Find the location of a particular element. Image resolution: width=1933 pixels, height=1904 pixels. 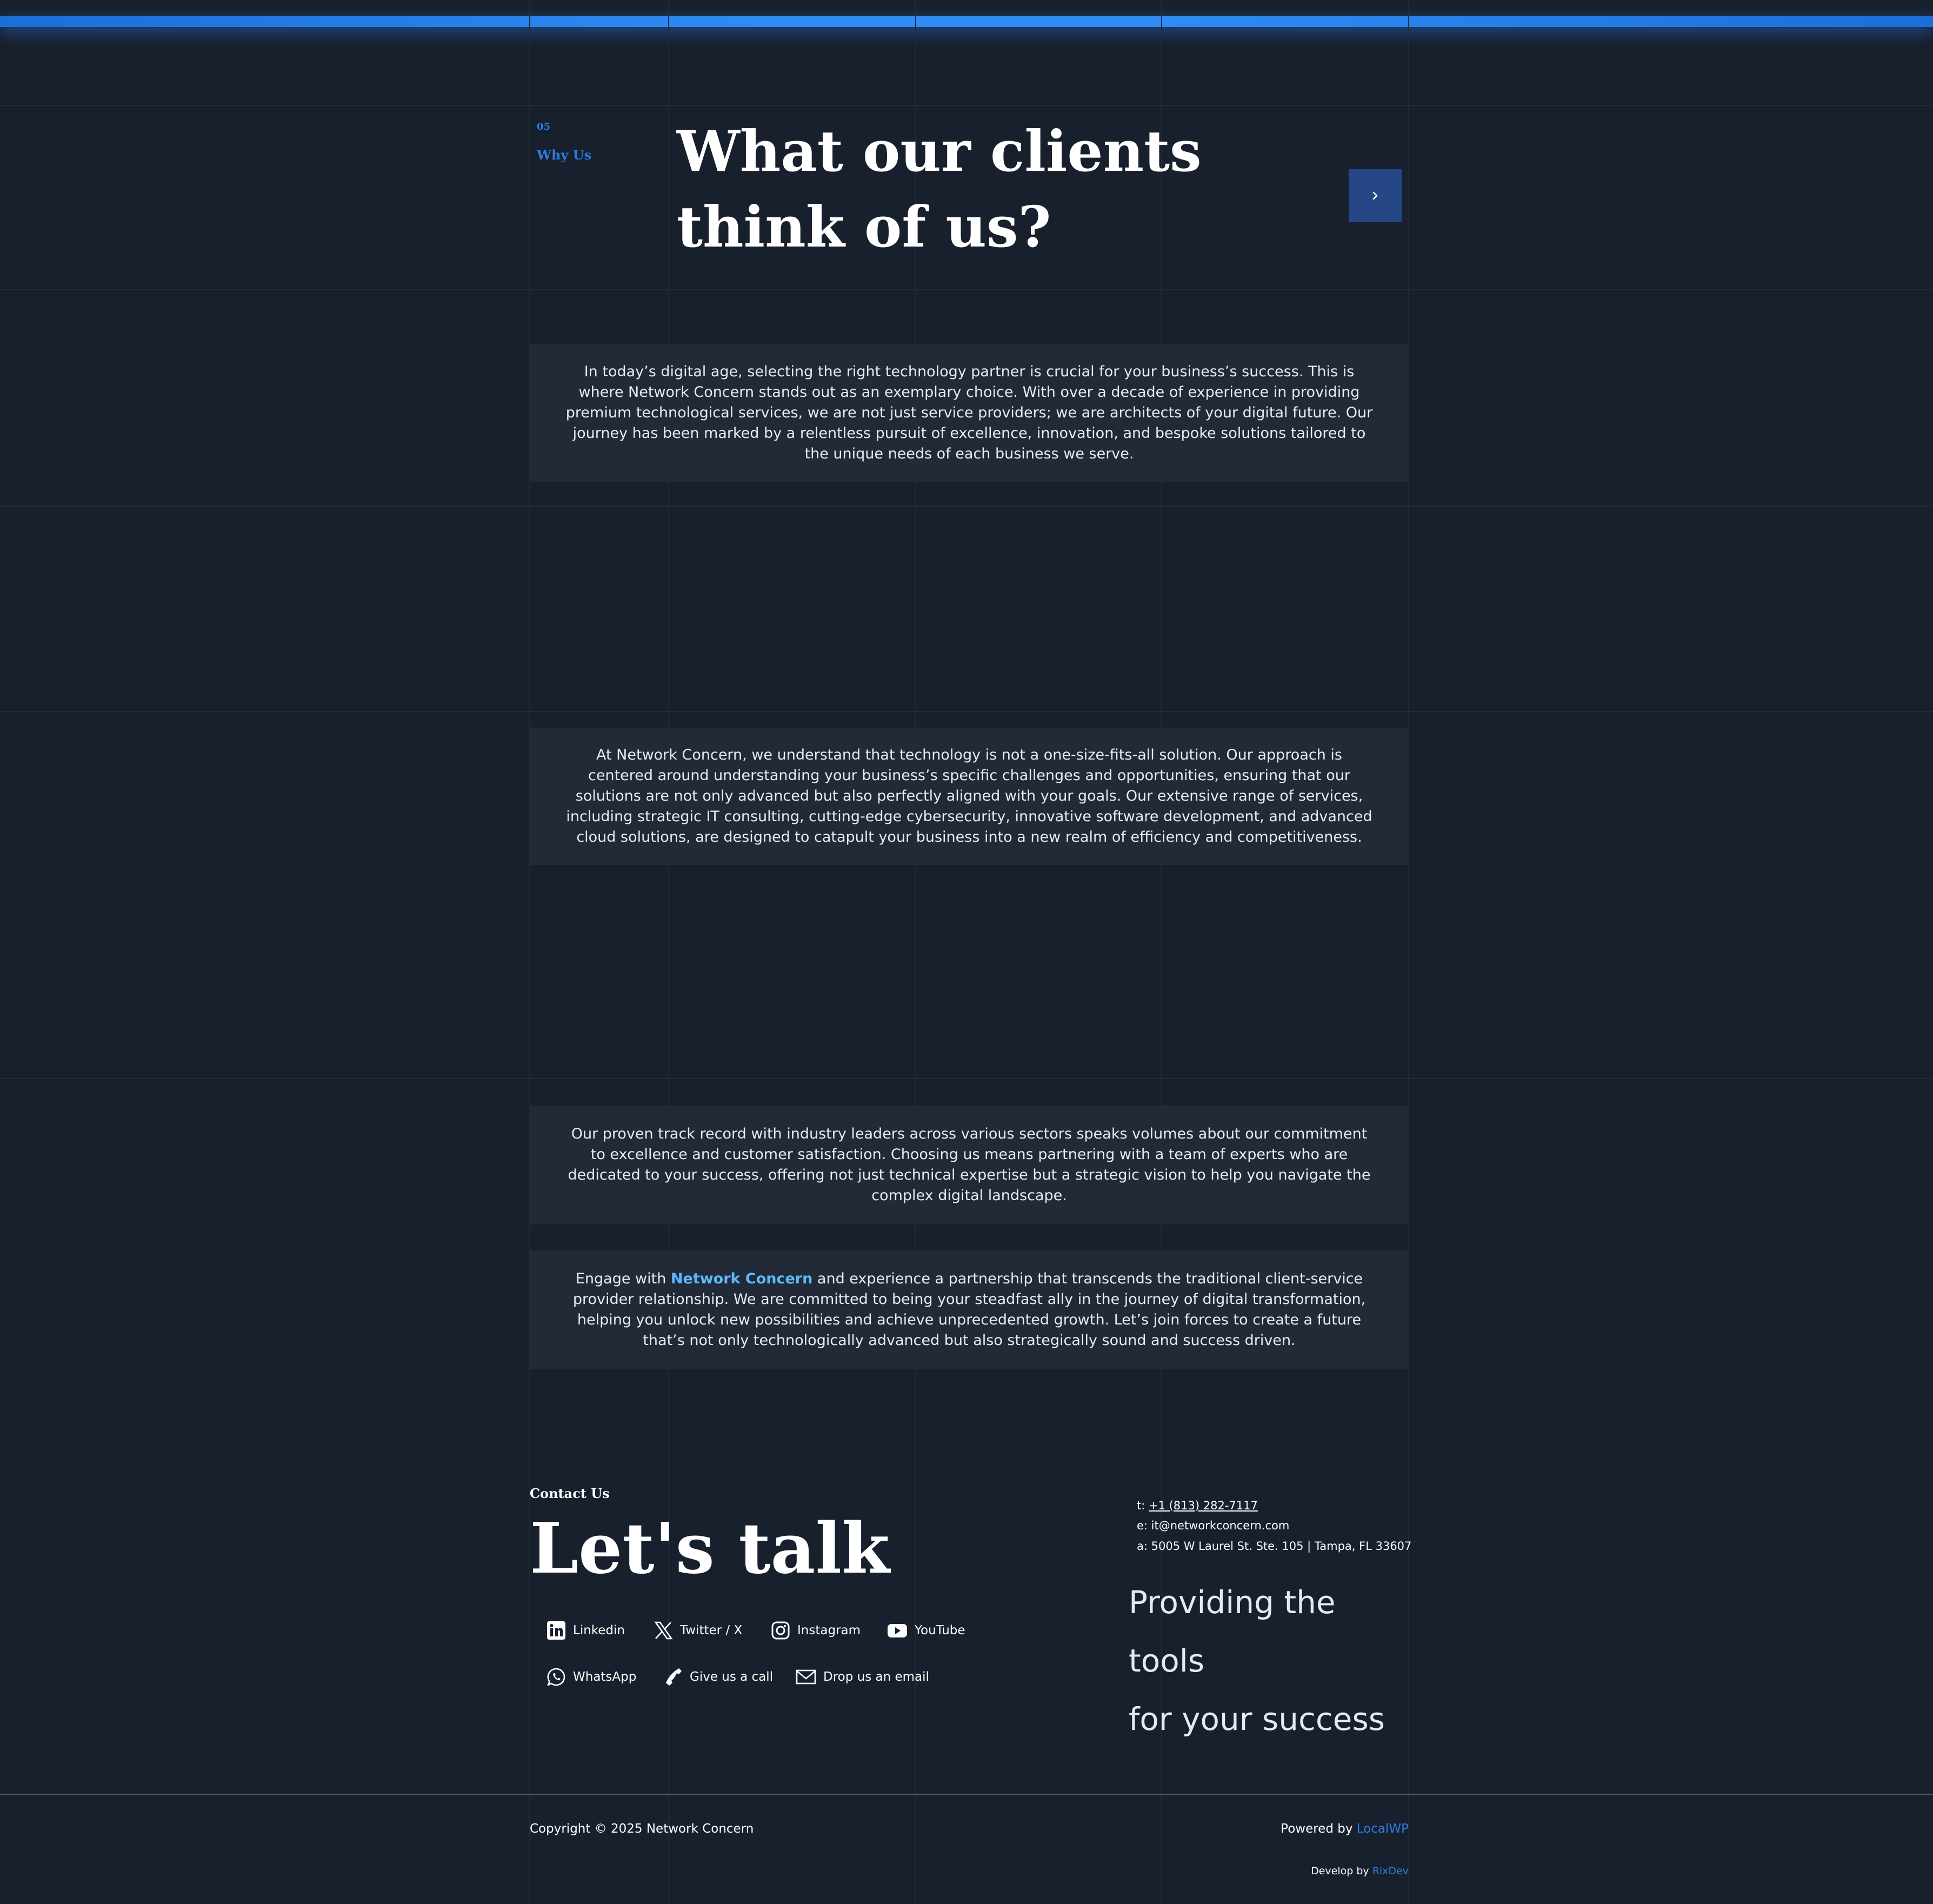

contact-email: e: it@networkconcern.com is located at coordinates (1213, 1526).